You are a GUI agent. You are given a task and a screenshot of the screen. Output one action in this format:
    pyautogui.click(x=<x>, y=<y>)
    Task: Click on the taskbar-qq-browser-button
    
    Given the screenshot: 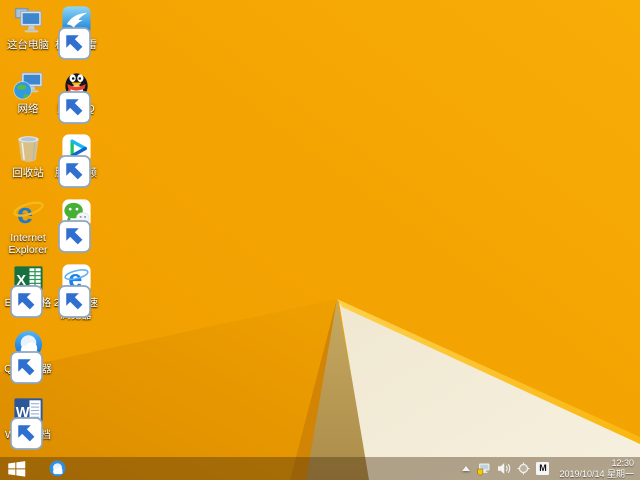 What is the action you would take?
    pyautogui.click(x=57, y=468)
    